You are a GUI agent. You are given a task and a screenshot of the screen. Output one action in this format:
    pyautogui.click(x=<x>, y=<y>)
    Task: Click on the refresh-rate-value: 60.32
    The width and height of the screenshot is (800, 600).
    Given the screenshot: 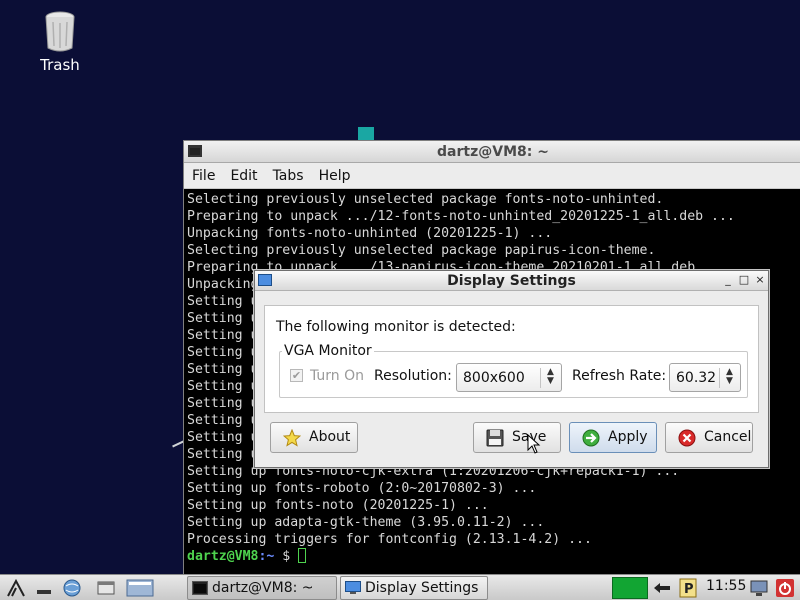 What is the action you would take?
    pyautogui.click(x=696, y=378)
    